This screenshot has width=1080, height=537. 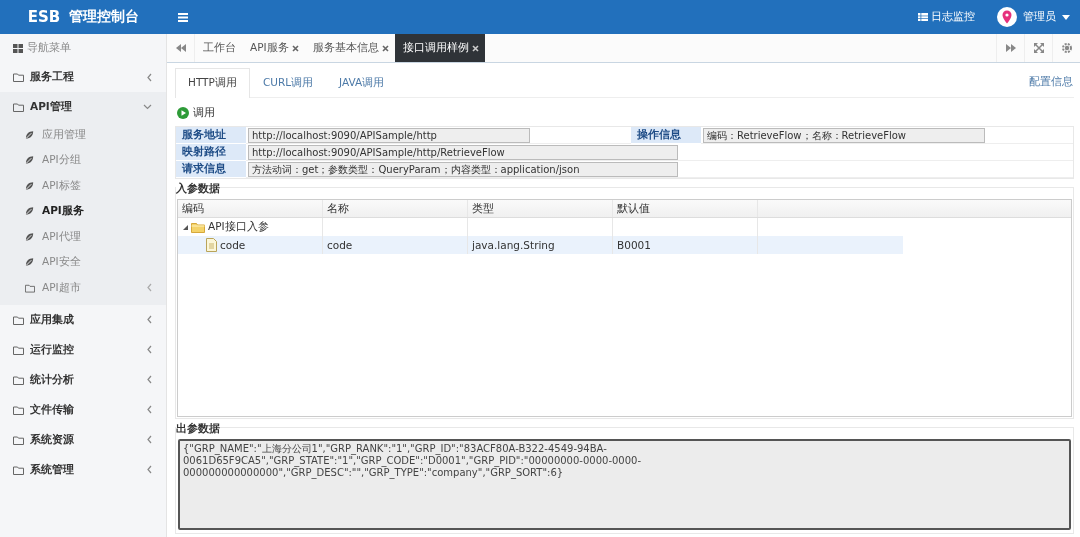 What do you see at coordinates (463, 152) in the screenshot?
I see `field-value: http://localhost:9090/APISample/http/RetrieveFlow` at bounding box center [463, 152].